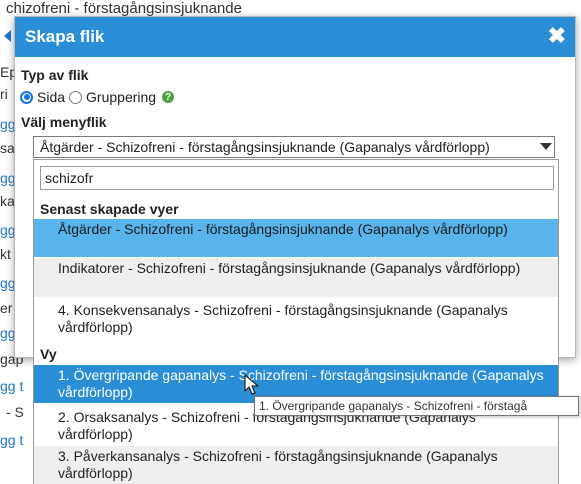 This screenshot has height=484, width=581. I want to click on background-text: er, so click(6, 308).